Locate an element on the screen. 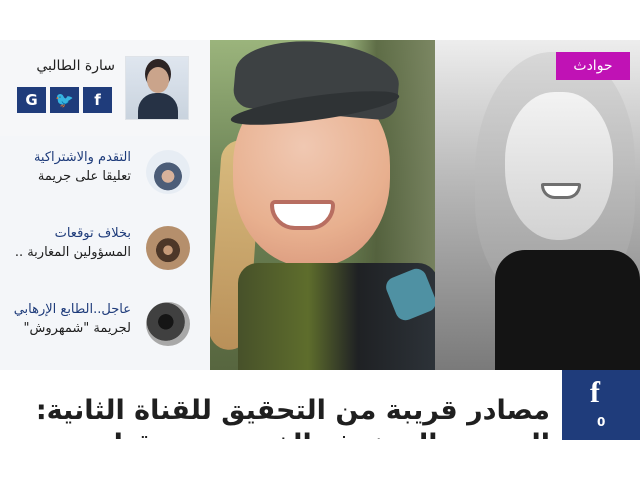 This screenshot has width=640, height=480. share-count: 0 is located at coordinates (601, 422).